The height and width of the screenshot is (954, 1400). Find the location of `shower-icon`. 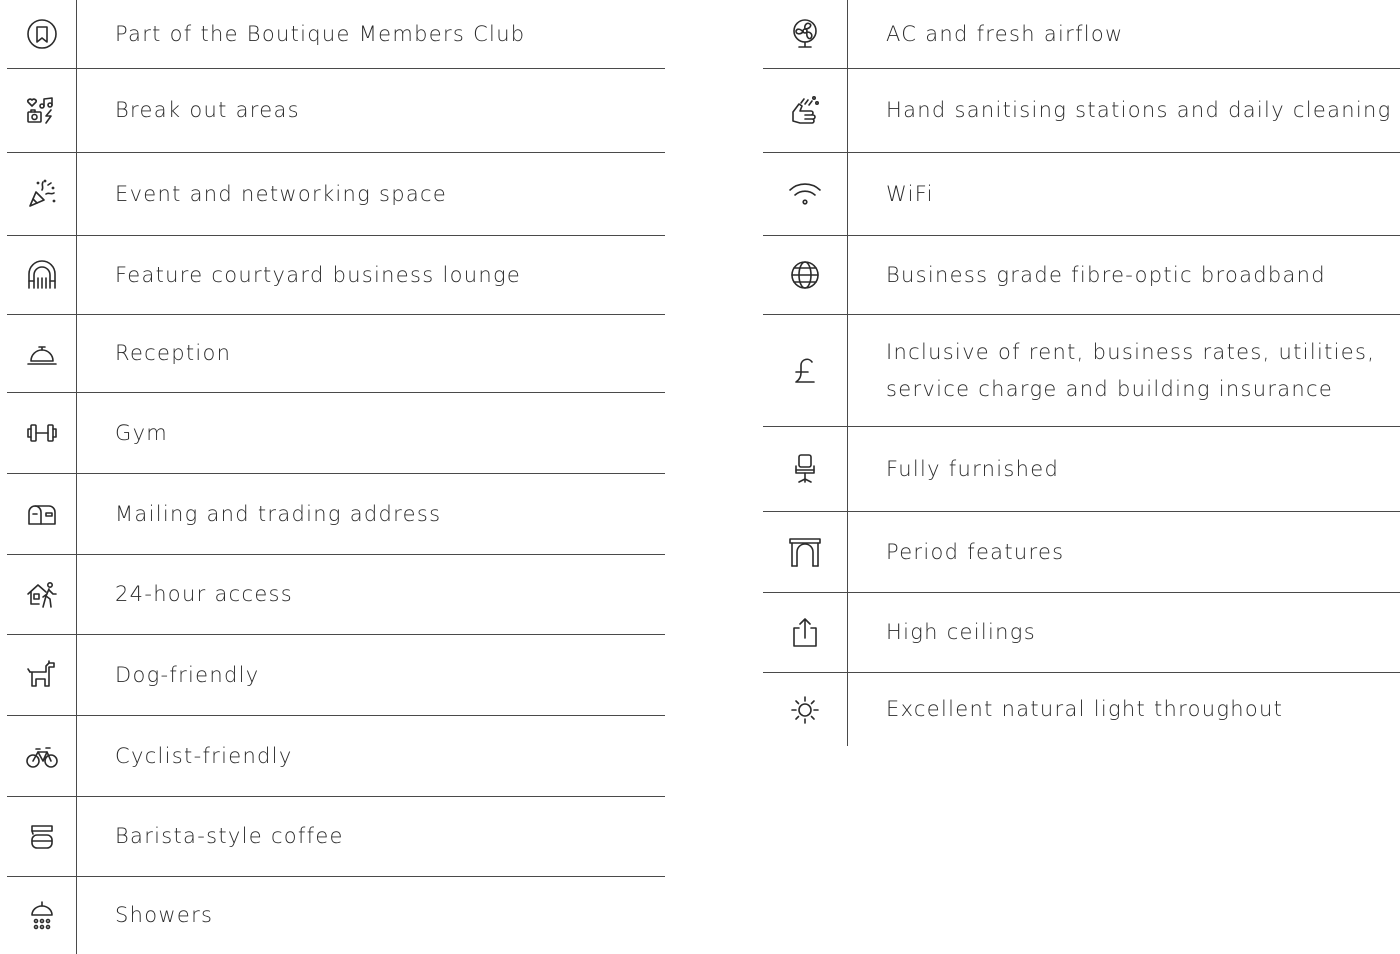

shower-icon is located at coordinates (42, 915).